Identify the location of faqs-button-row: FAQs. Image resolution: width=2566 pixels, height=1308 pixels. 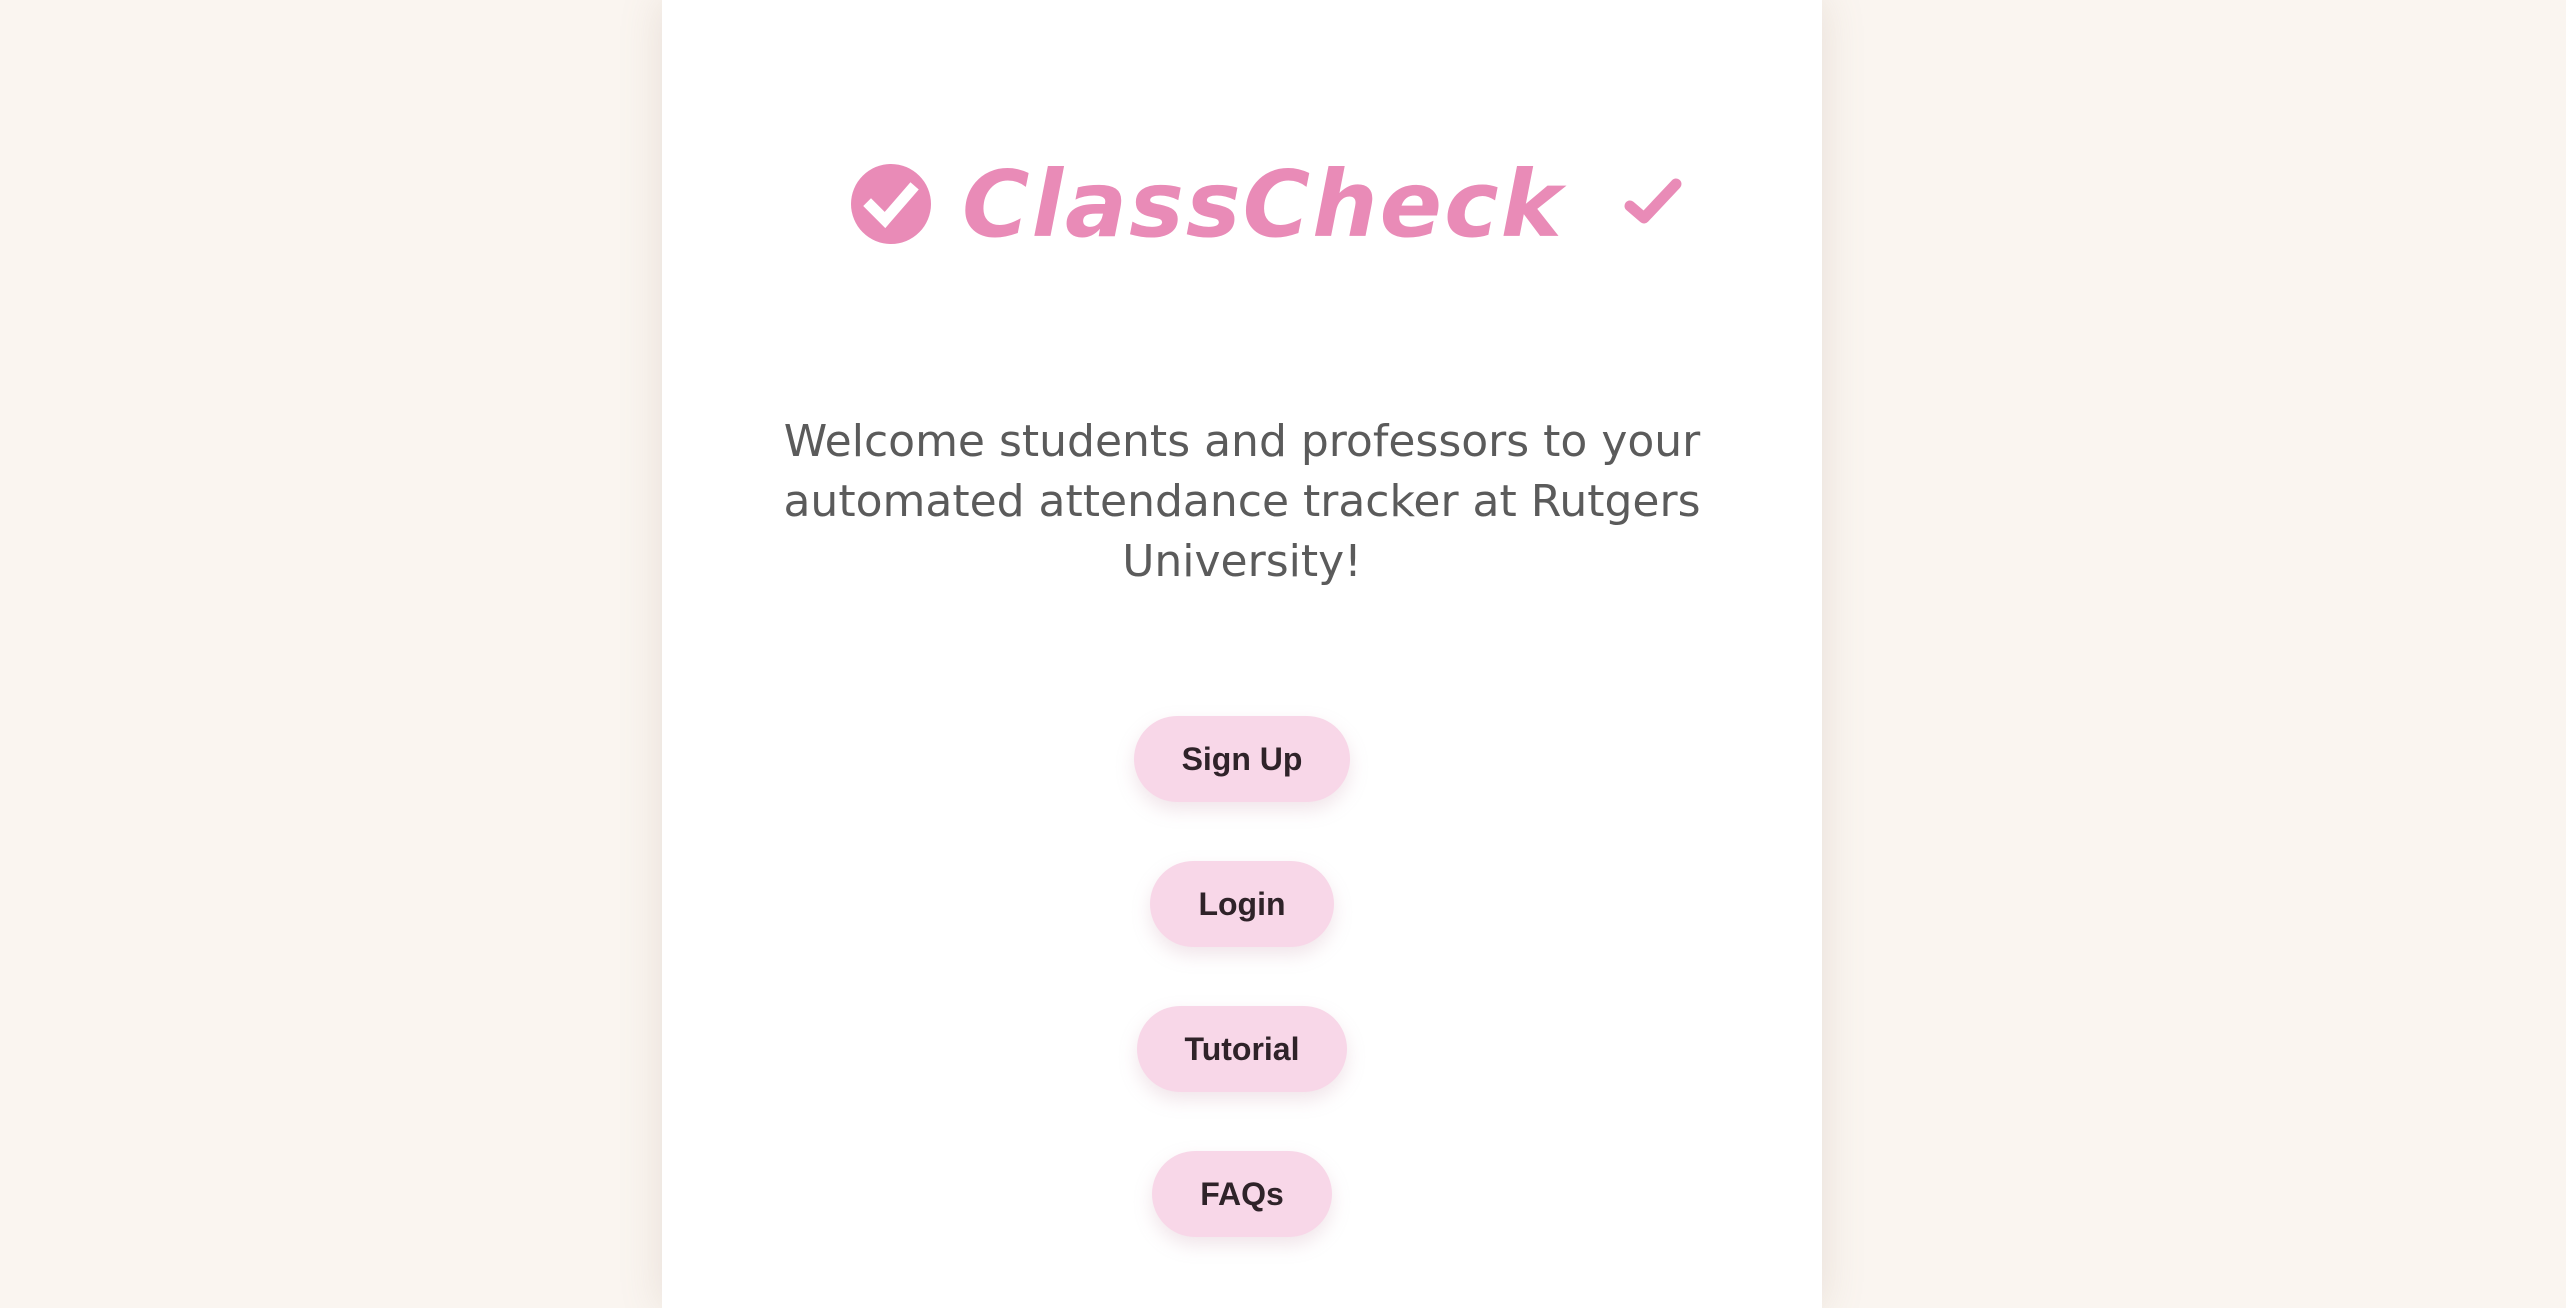
(1242, 1194).